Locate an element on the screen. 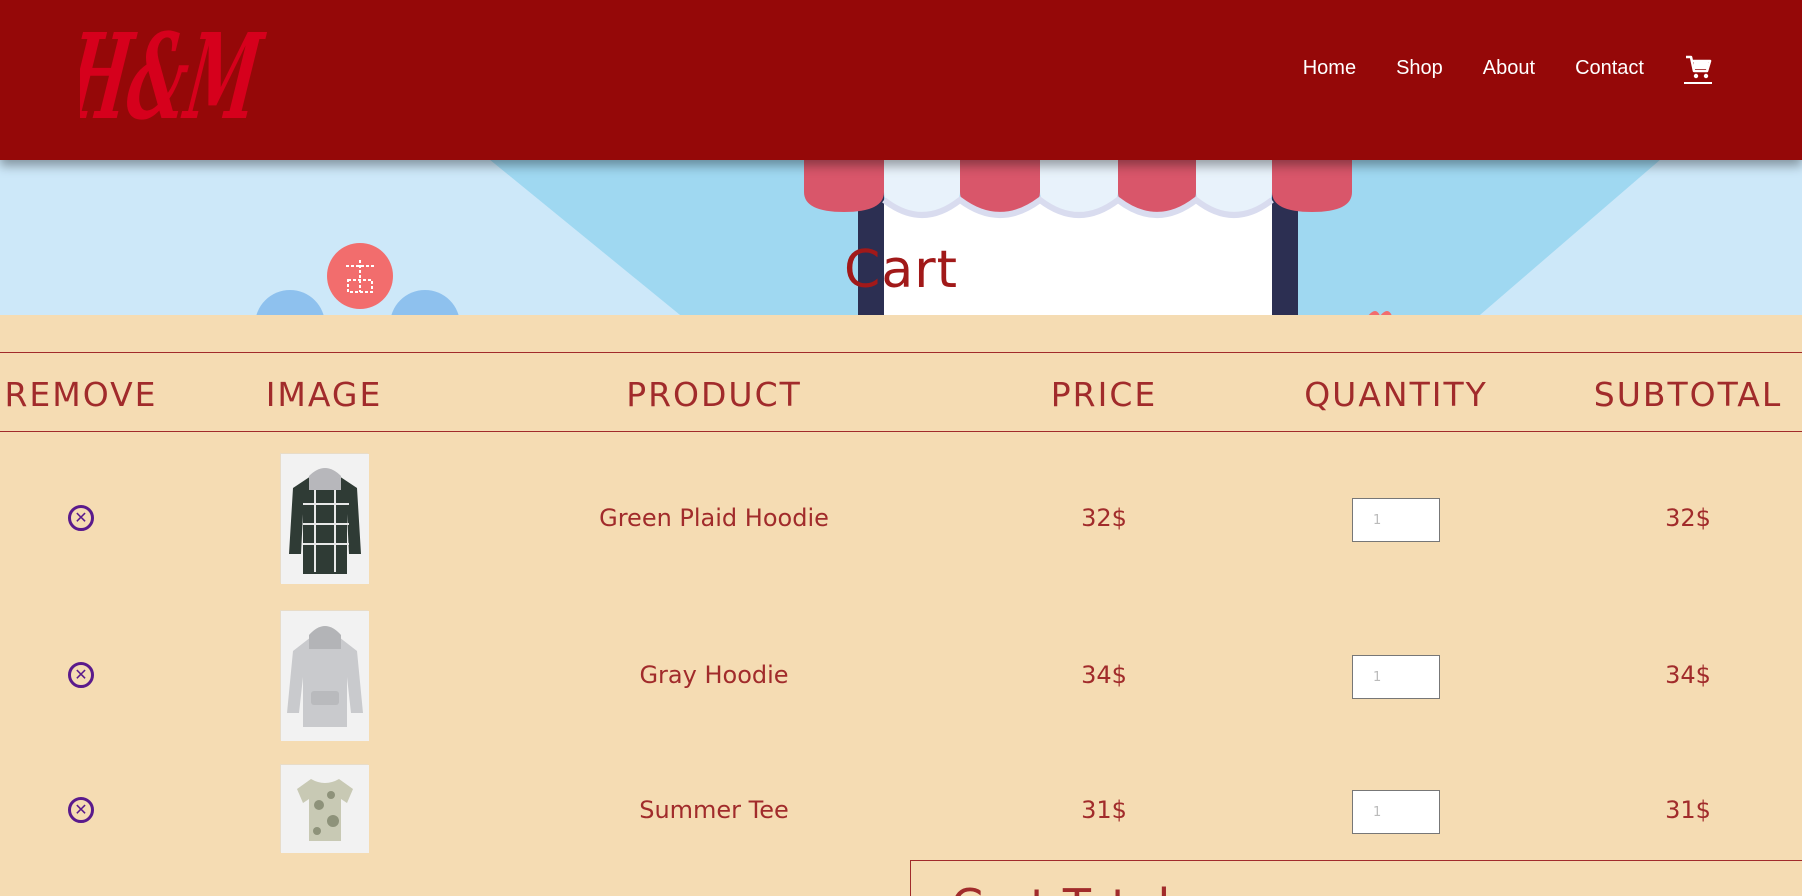 The image size is (1802, 896). cart-link is located at coordinates (1698, 68).